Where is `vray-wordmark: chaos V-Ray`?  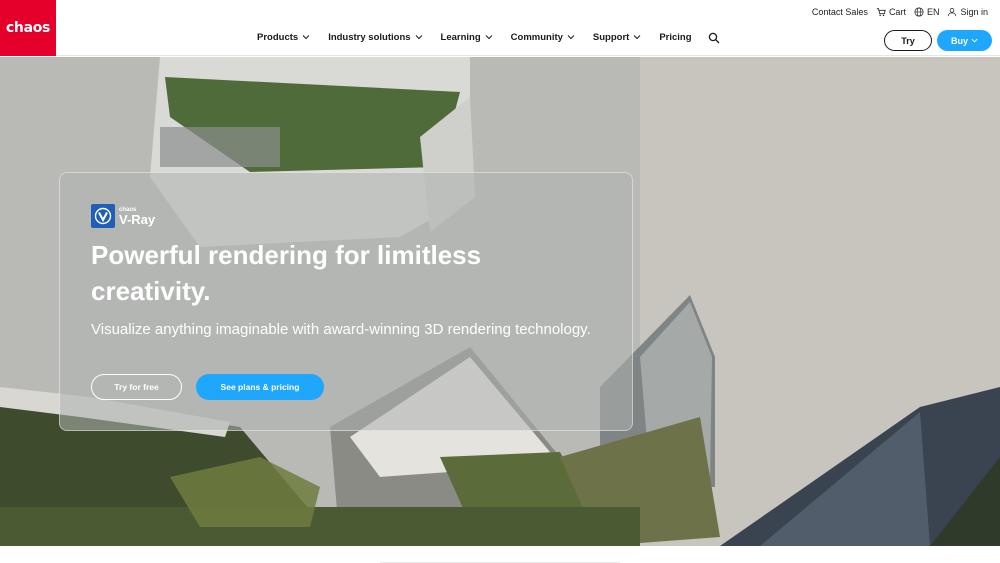
vray-wordmark: chaos V-Ray is located at coordinates (137, 216).